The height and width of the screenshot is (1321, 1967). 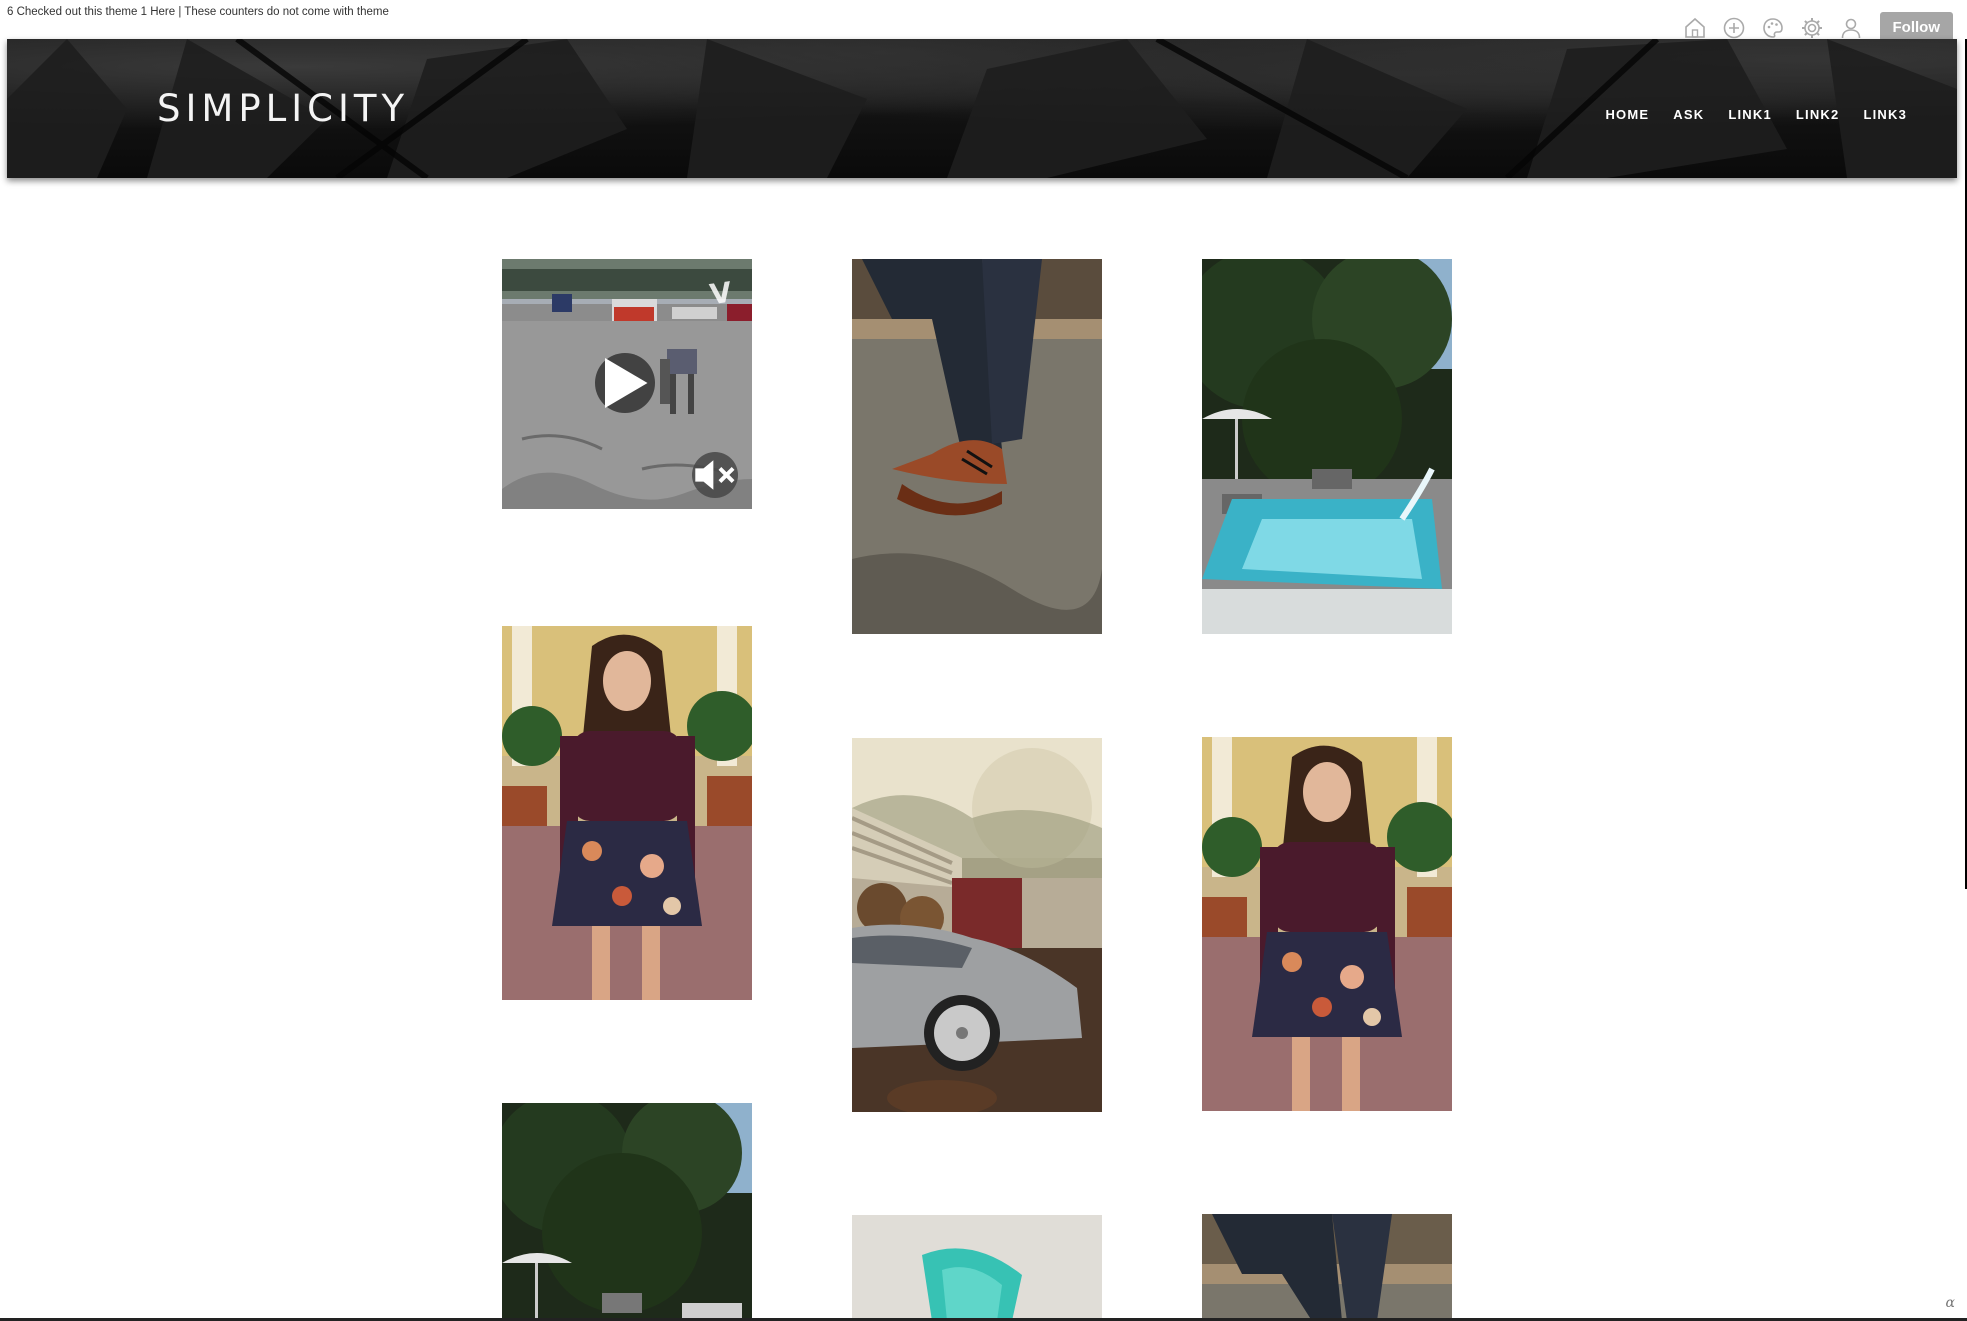 I want to click on nav-link2: LINK2, so click(x=1818, y=114).